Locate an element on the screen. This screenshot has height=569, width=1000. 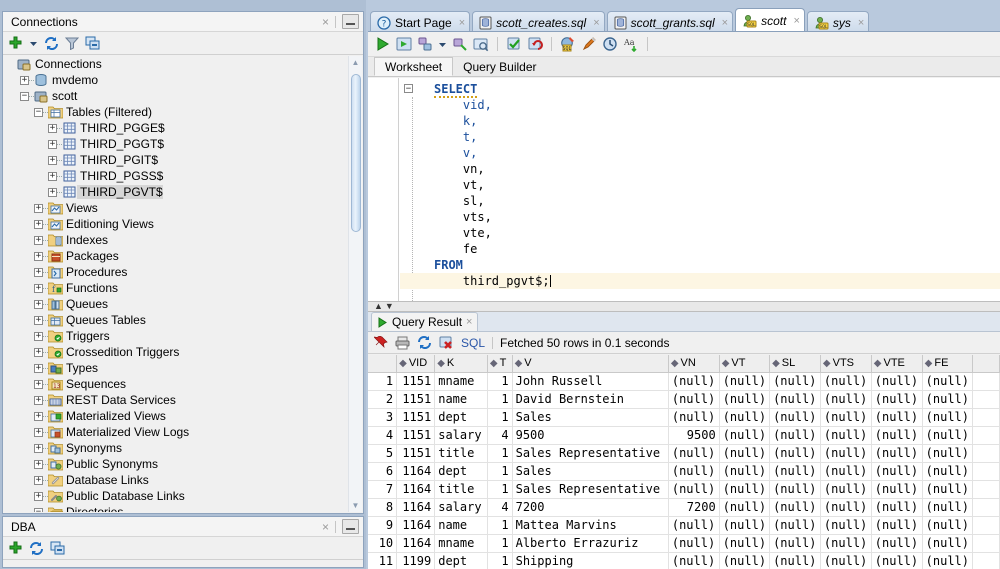
scrollbar-thumb is located at coordinates (356, 153).